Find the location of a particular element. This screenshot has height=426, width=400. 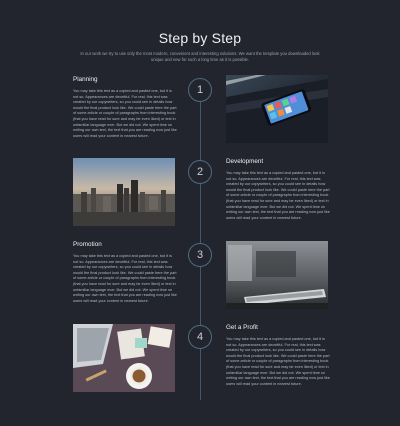

step-1-number: 1 is located at coordinates (200, 90).